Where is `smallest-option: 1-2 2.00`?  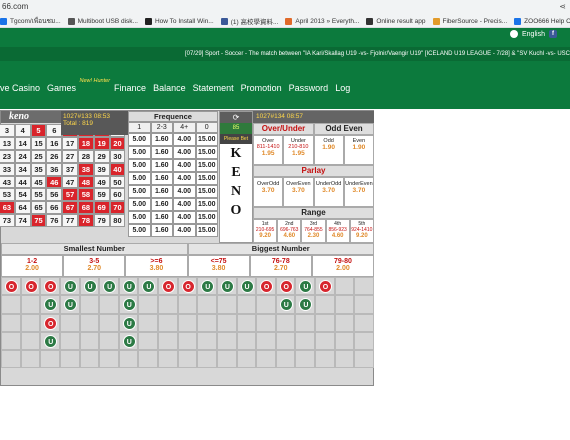 smallest-option: 1-2 2.00 is located at coordinates (32, 266).